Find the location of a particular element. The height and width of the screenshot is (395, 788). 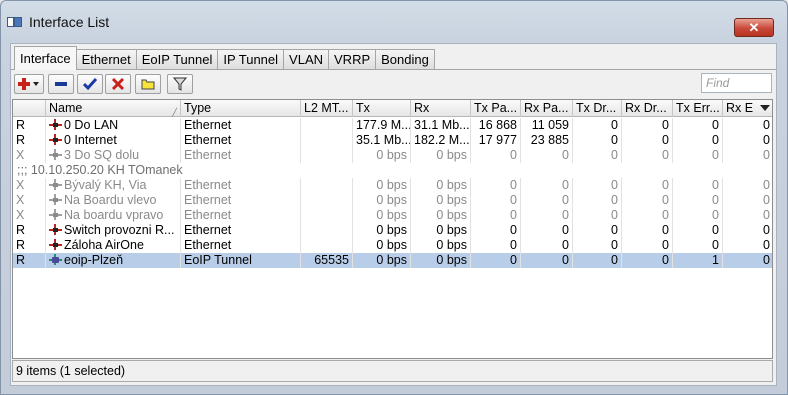

col-rx-errors: Rx E is located at coordinates (747, 108).